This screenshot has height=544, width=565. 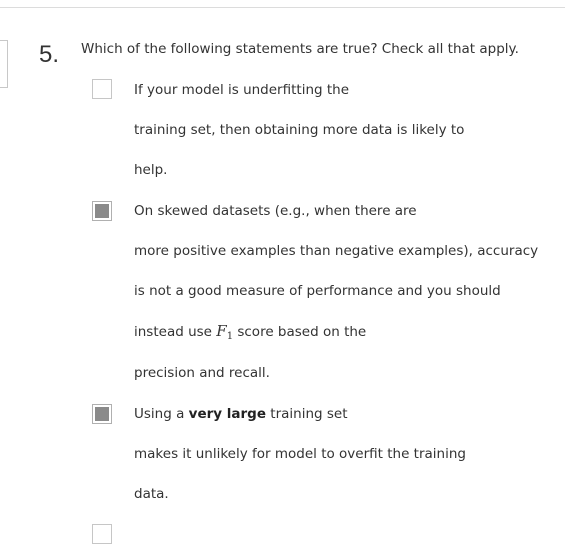 I want to click on question-marker, so click(x=4, y=64).